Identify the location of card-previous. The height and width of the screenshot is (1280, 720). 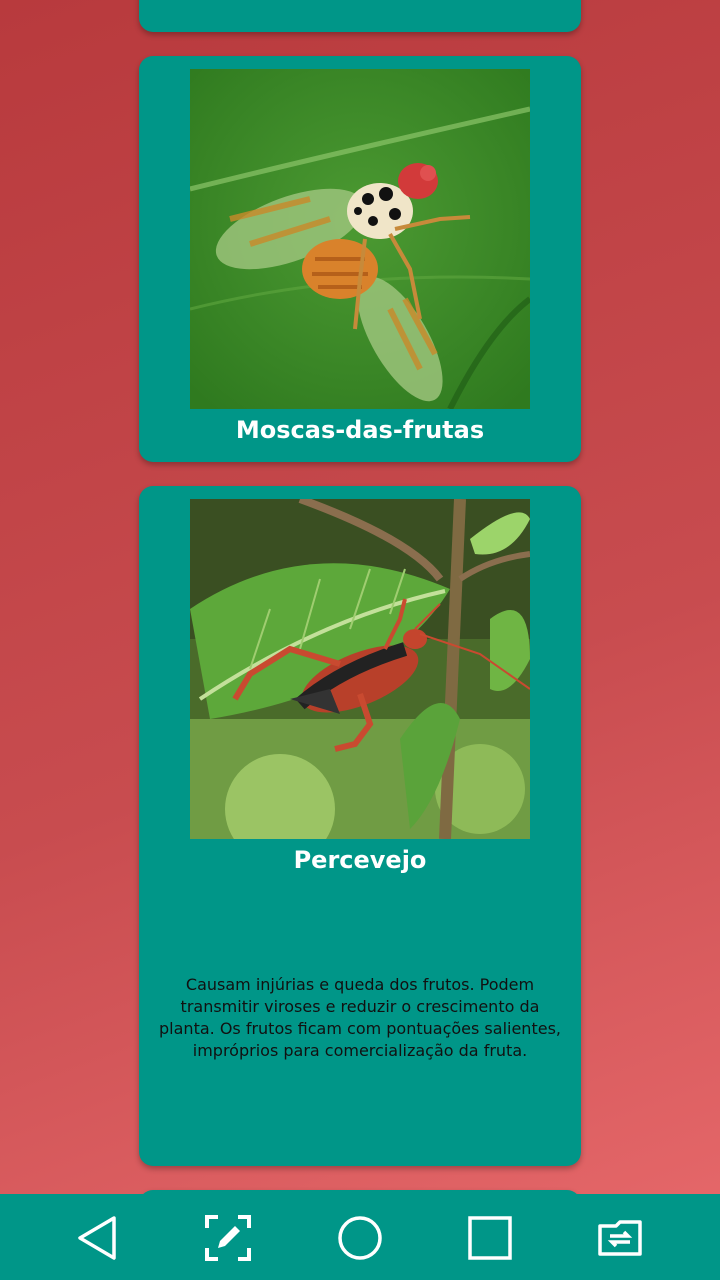
(360, 16).